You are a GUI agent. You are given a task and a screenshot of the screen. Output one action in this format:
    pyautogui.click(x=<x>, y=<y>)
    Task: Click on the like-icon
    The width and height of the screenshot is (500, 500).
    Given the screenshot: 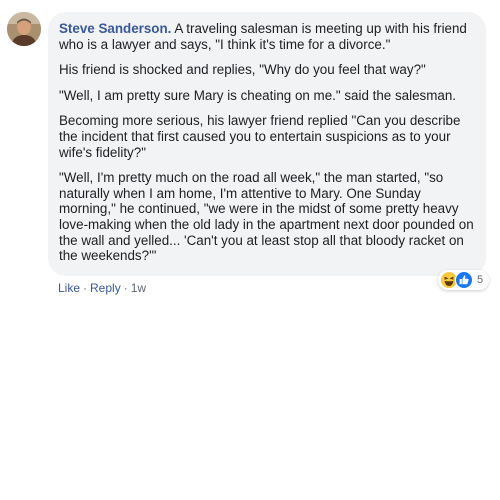 What is the action you would take?
    pyautogui.click(x=464, y=280)
    